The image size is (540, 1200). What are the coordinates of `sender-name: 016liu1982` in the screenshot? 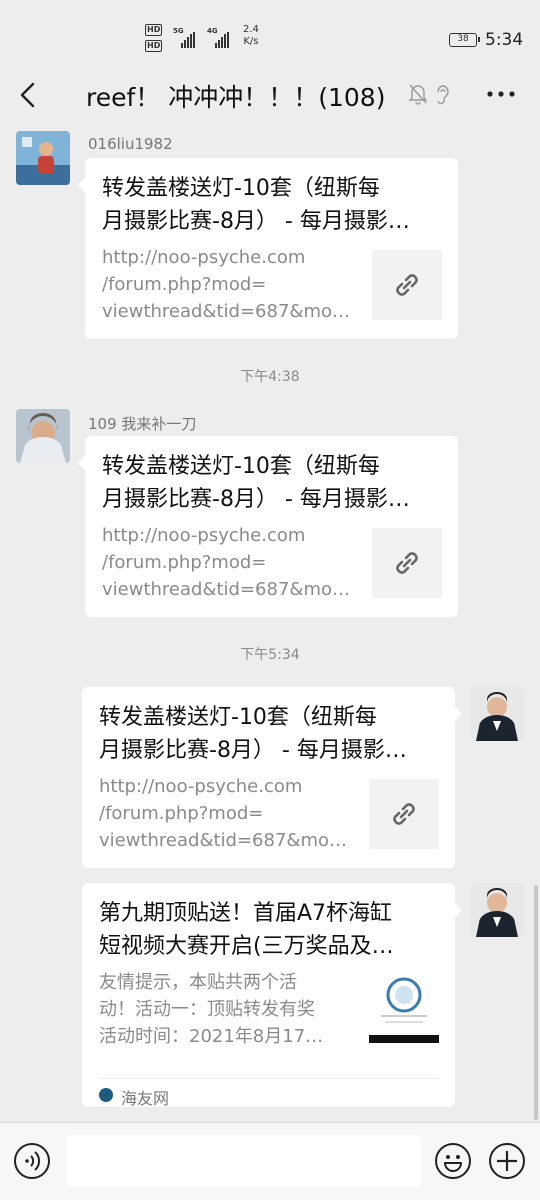 It's located at (130, 144).